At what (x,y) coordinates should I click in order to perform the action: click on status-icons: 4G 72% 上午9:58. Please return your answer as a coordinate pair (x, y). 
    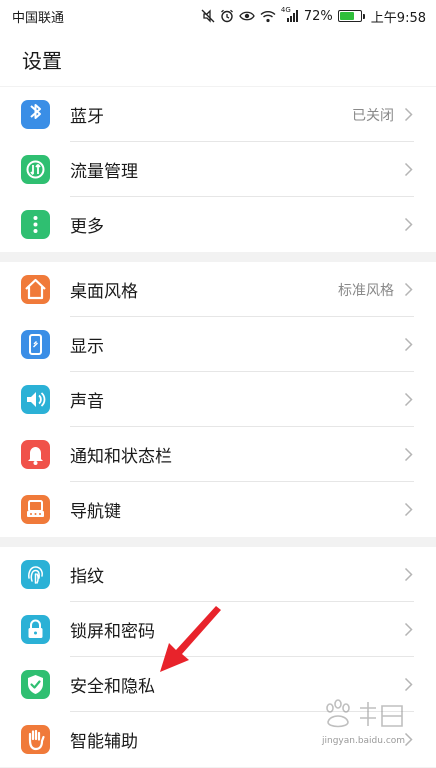
    Looking at the image, I should click on (313, 16).